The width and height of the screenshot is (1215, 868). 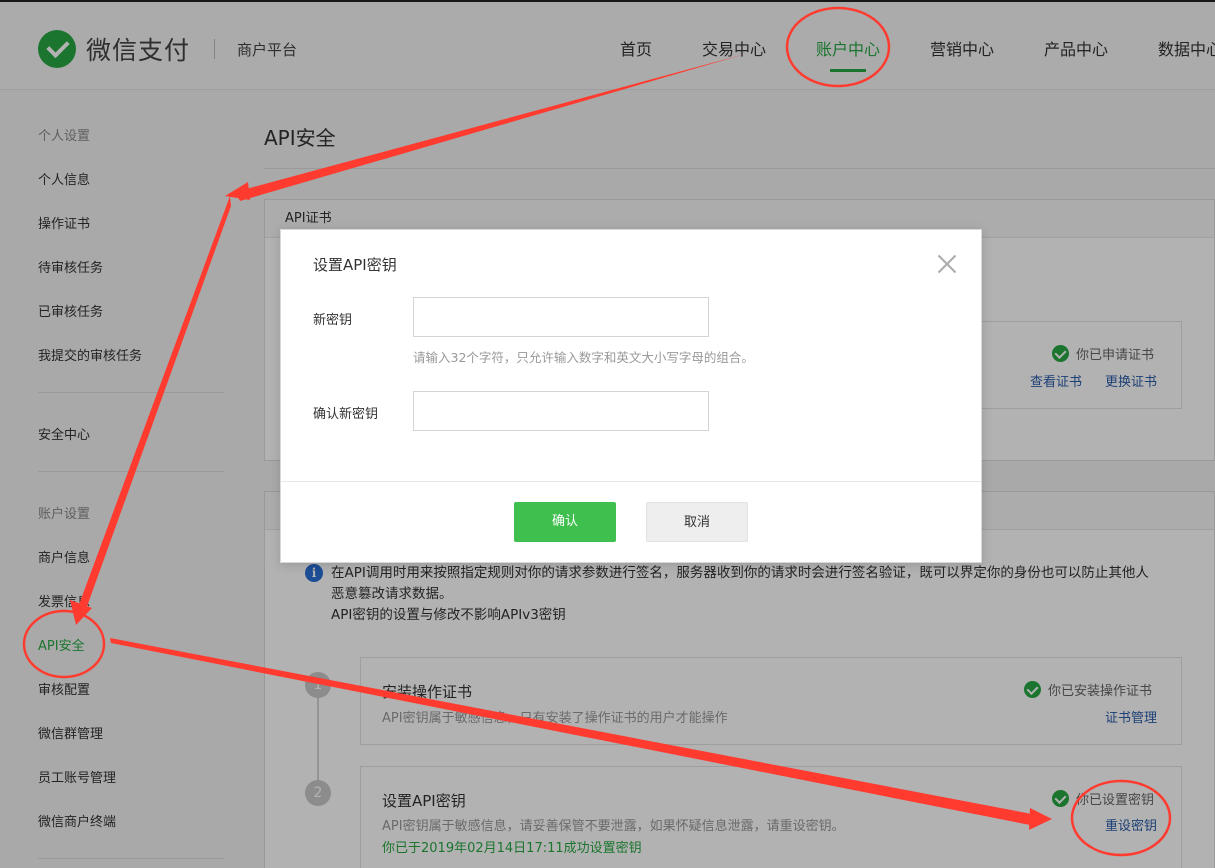 What do you see at coordinates (346, 414) in the screenshot?
I see `confirm-key-label: 确认新密钥` at bounding box center [346, 414].